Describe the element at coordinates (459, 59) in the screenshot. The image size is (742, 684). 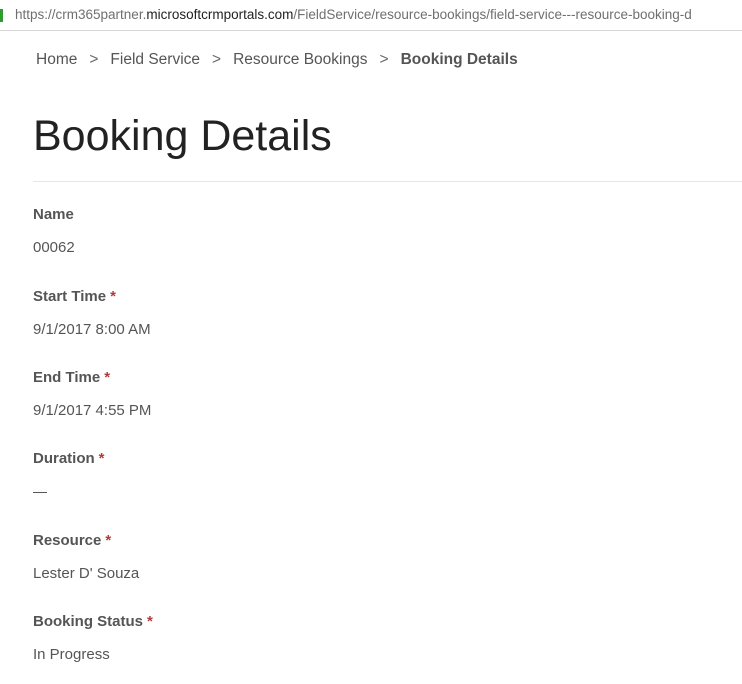
I see `breadcrumb-current: Booking Details` at that location.